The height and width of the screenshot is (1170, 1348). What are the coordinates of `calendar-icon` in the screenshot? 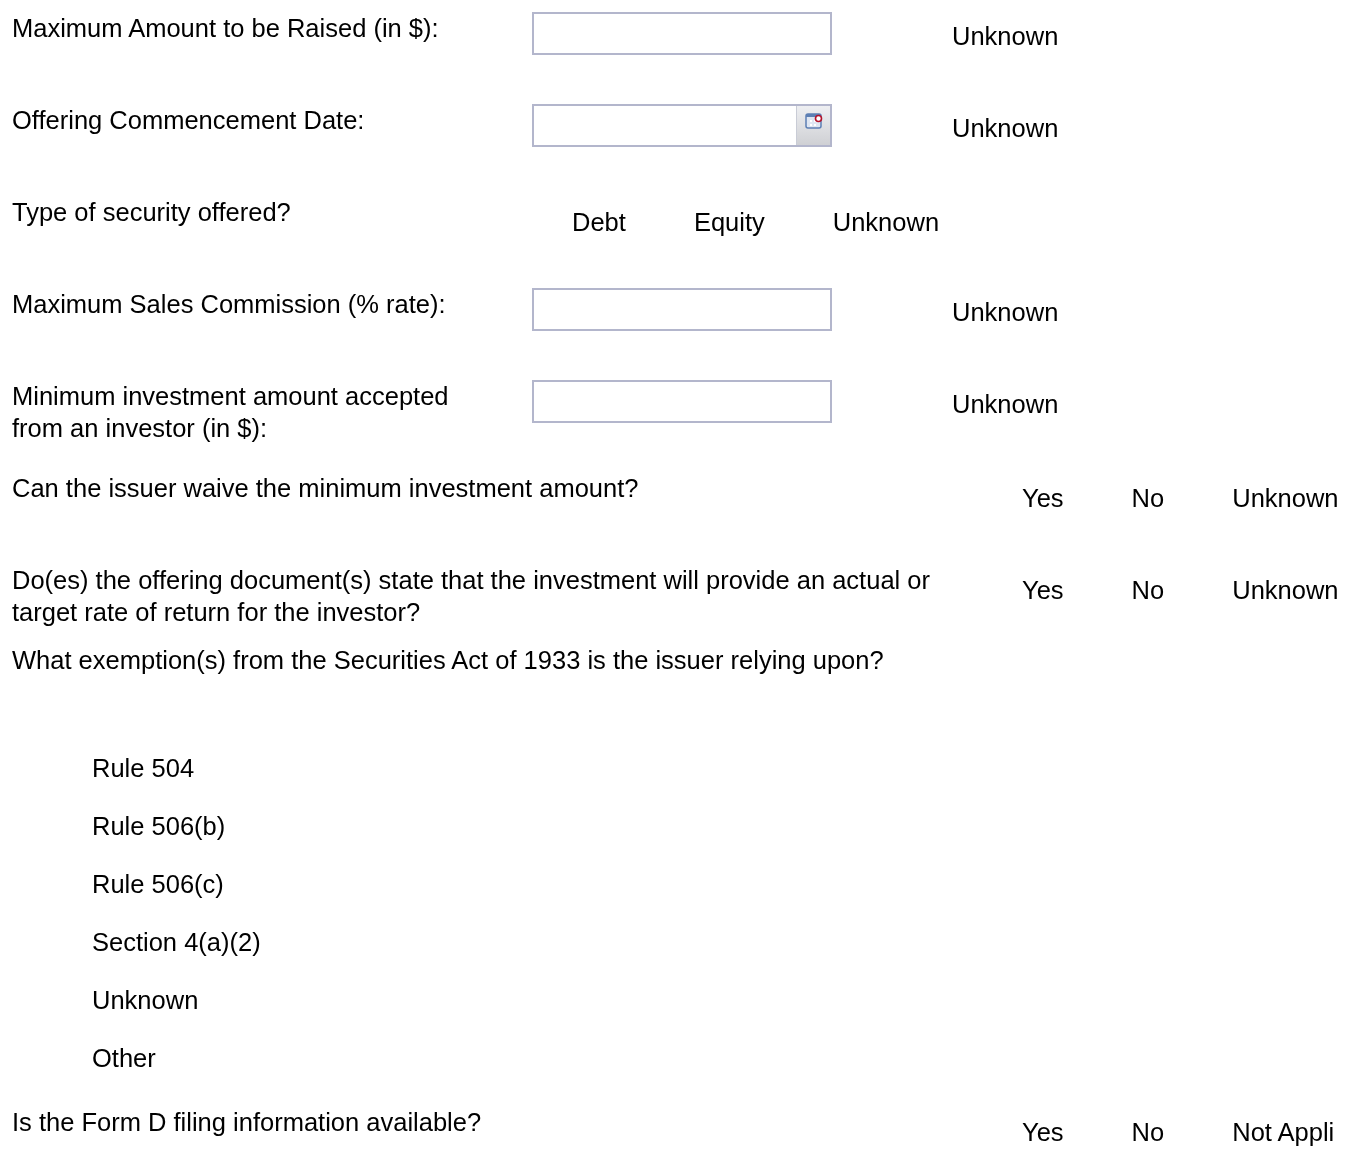 It's located at (813, 121).